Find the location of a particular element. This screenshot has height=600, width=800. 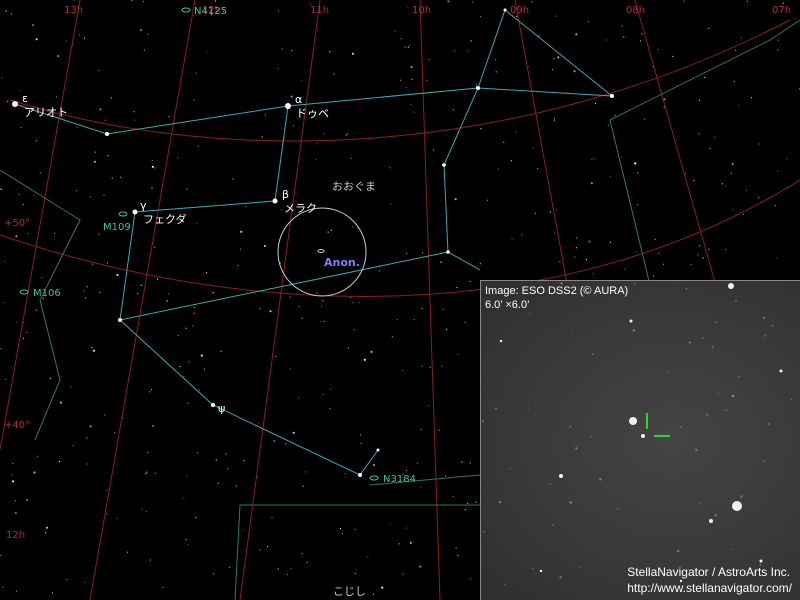

credit-name: StellaNavigator / AstroArts Inc. is located at coordinates (708, 572).